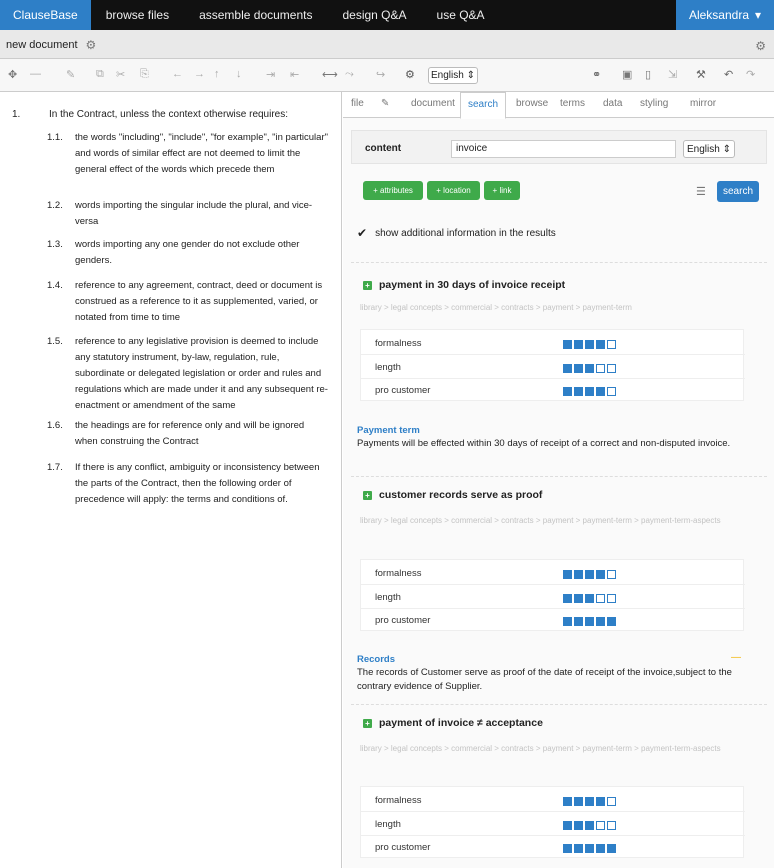 This screenshot has height=868, width=774. What do you see at coordinates (362, 233) in the screenshot?
I see `checkmark-icon: ✔` at bounding box center [362, 233].